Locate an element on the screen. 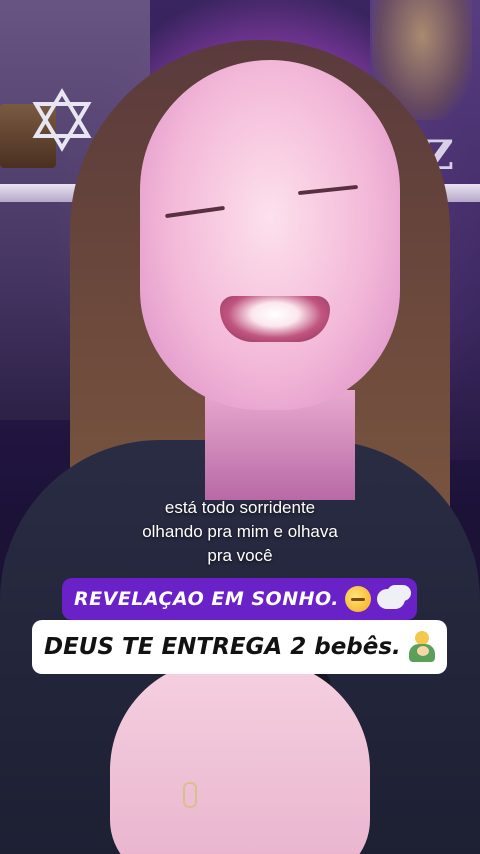  thought-cloud-icon is located at coordinates (390, 599).